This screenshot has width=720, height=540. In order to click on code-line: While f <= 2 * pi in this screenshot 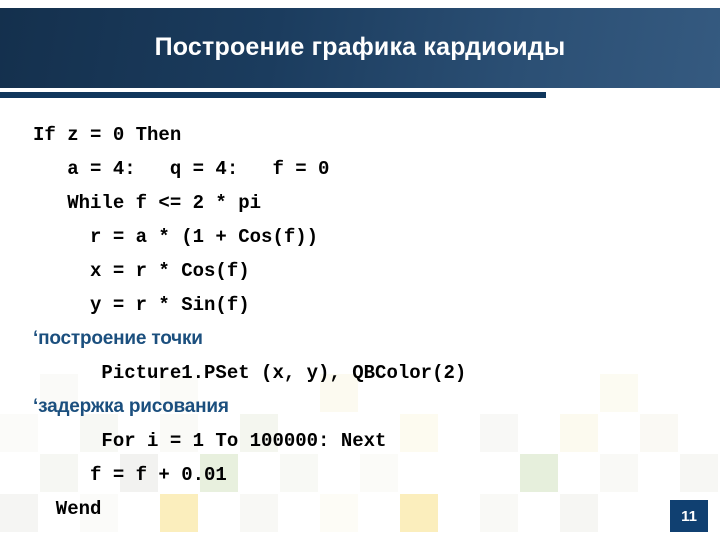, I will do `click(147, 203)`.